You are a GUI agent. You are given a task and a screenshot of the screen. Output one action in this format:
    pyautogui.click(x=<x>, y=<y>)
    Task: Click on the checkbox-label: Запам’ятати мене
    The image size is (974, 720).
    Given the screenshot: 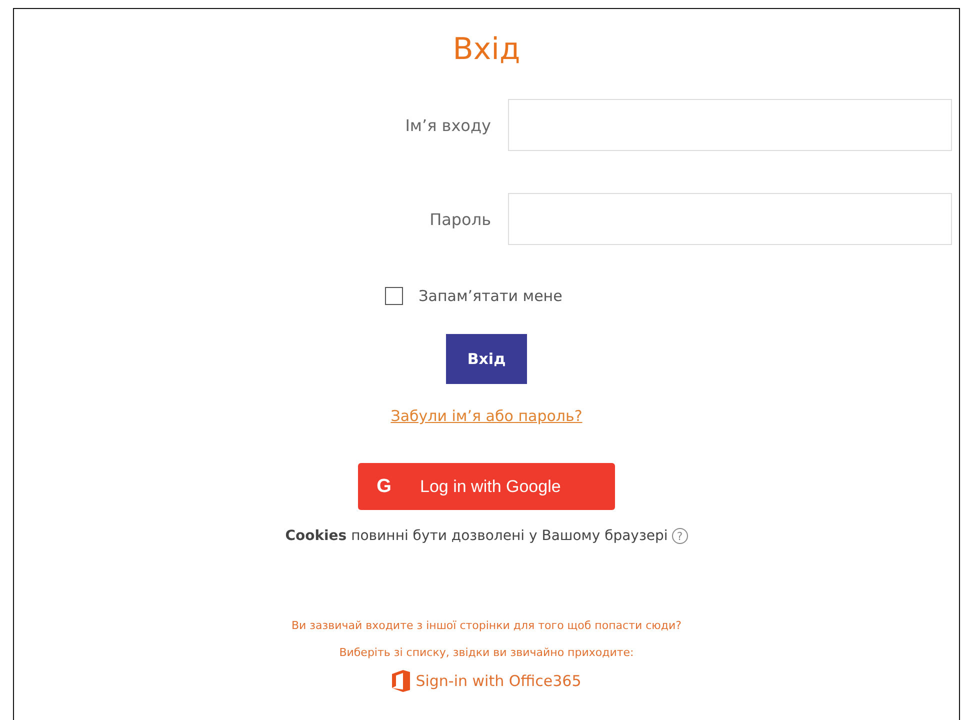 What is the action you would take?
    pyautogui.click(x=490, y=296)
    